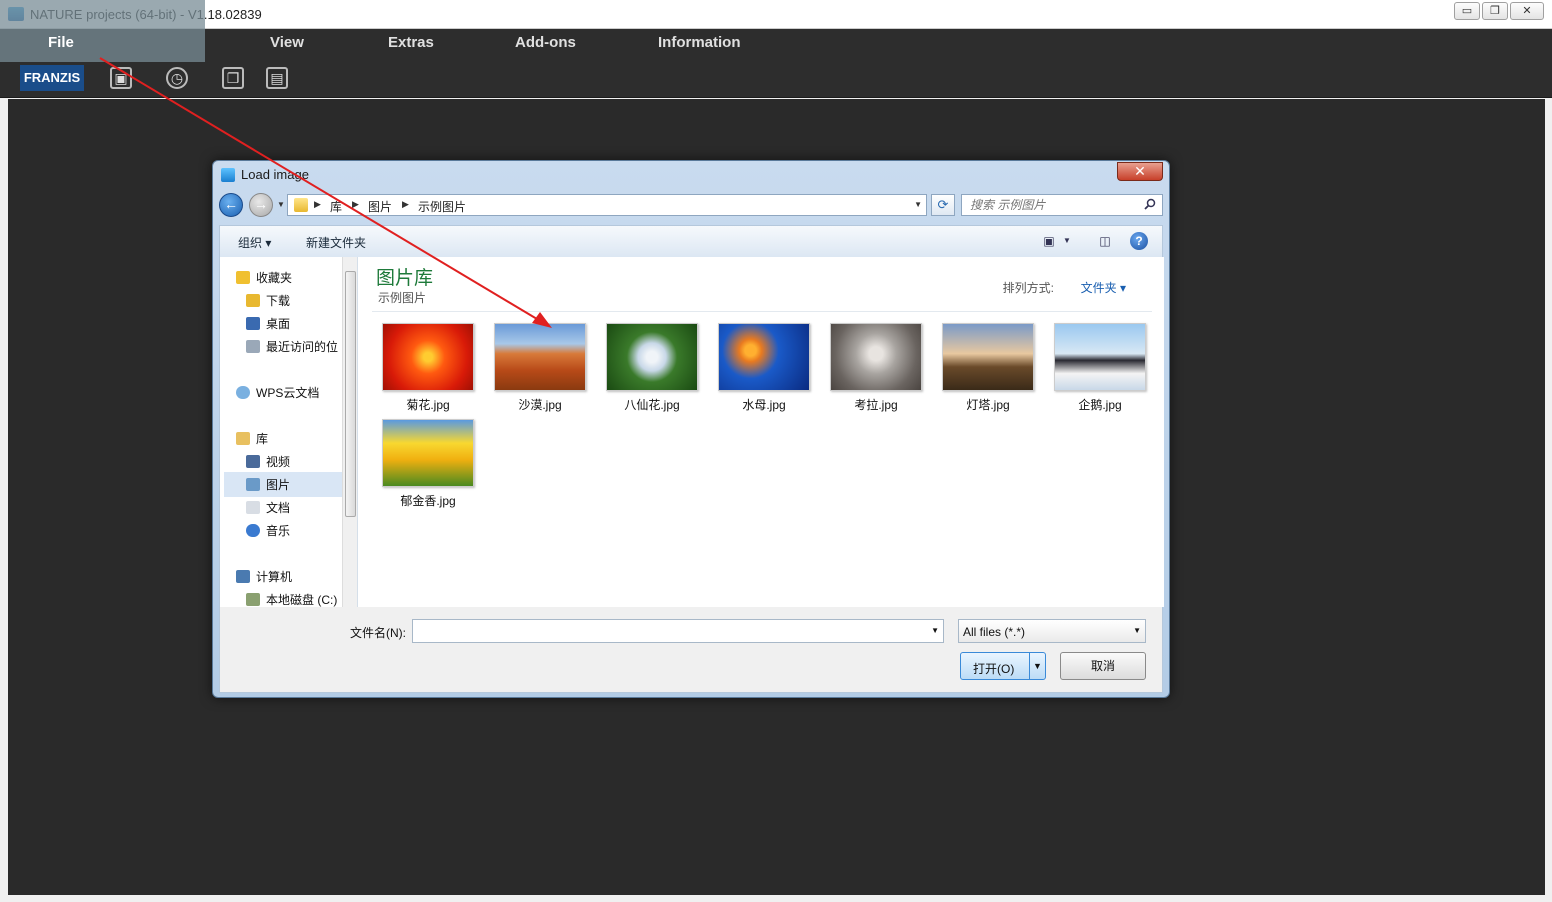  I want to click on clapperboard-icon: ▤, so click(277, 78).